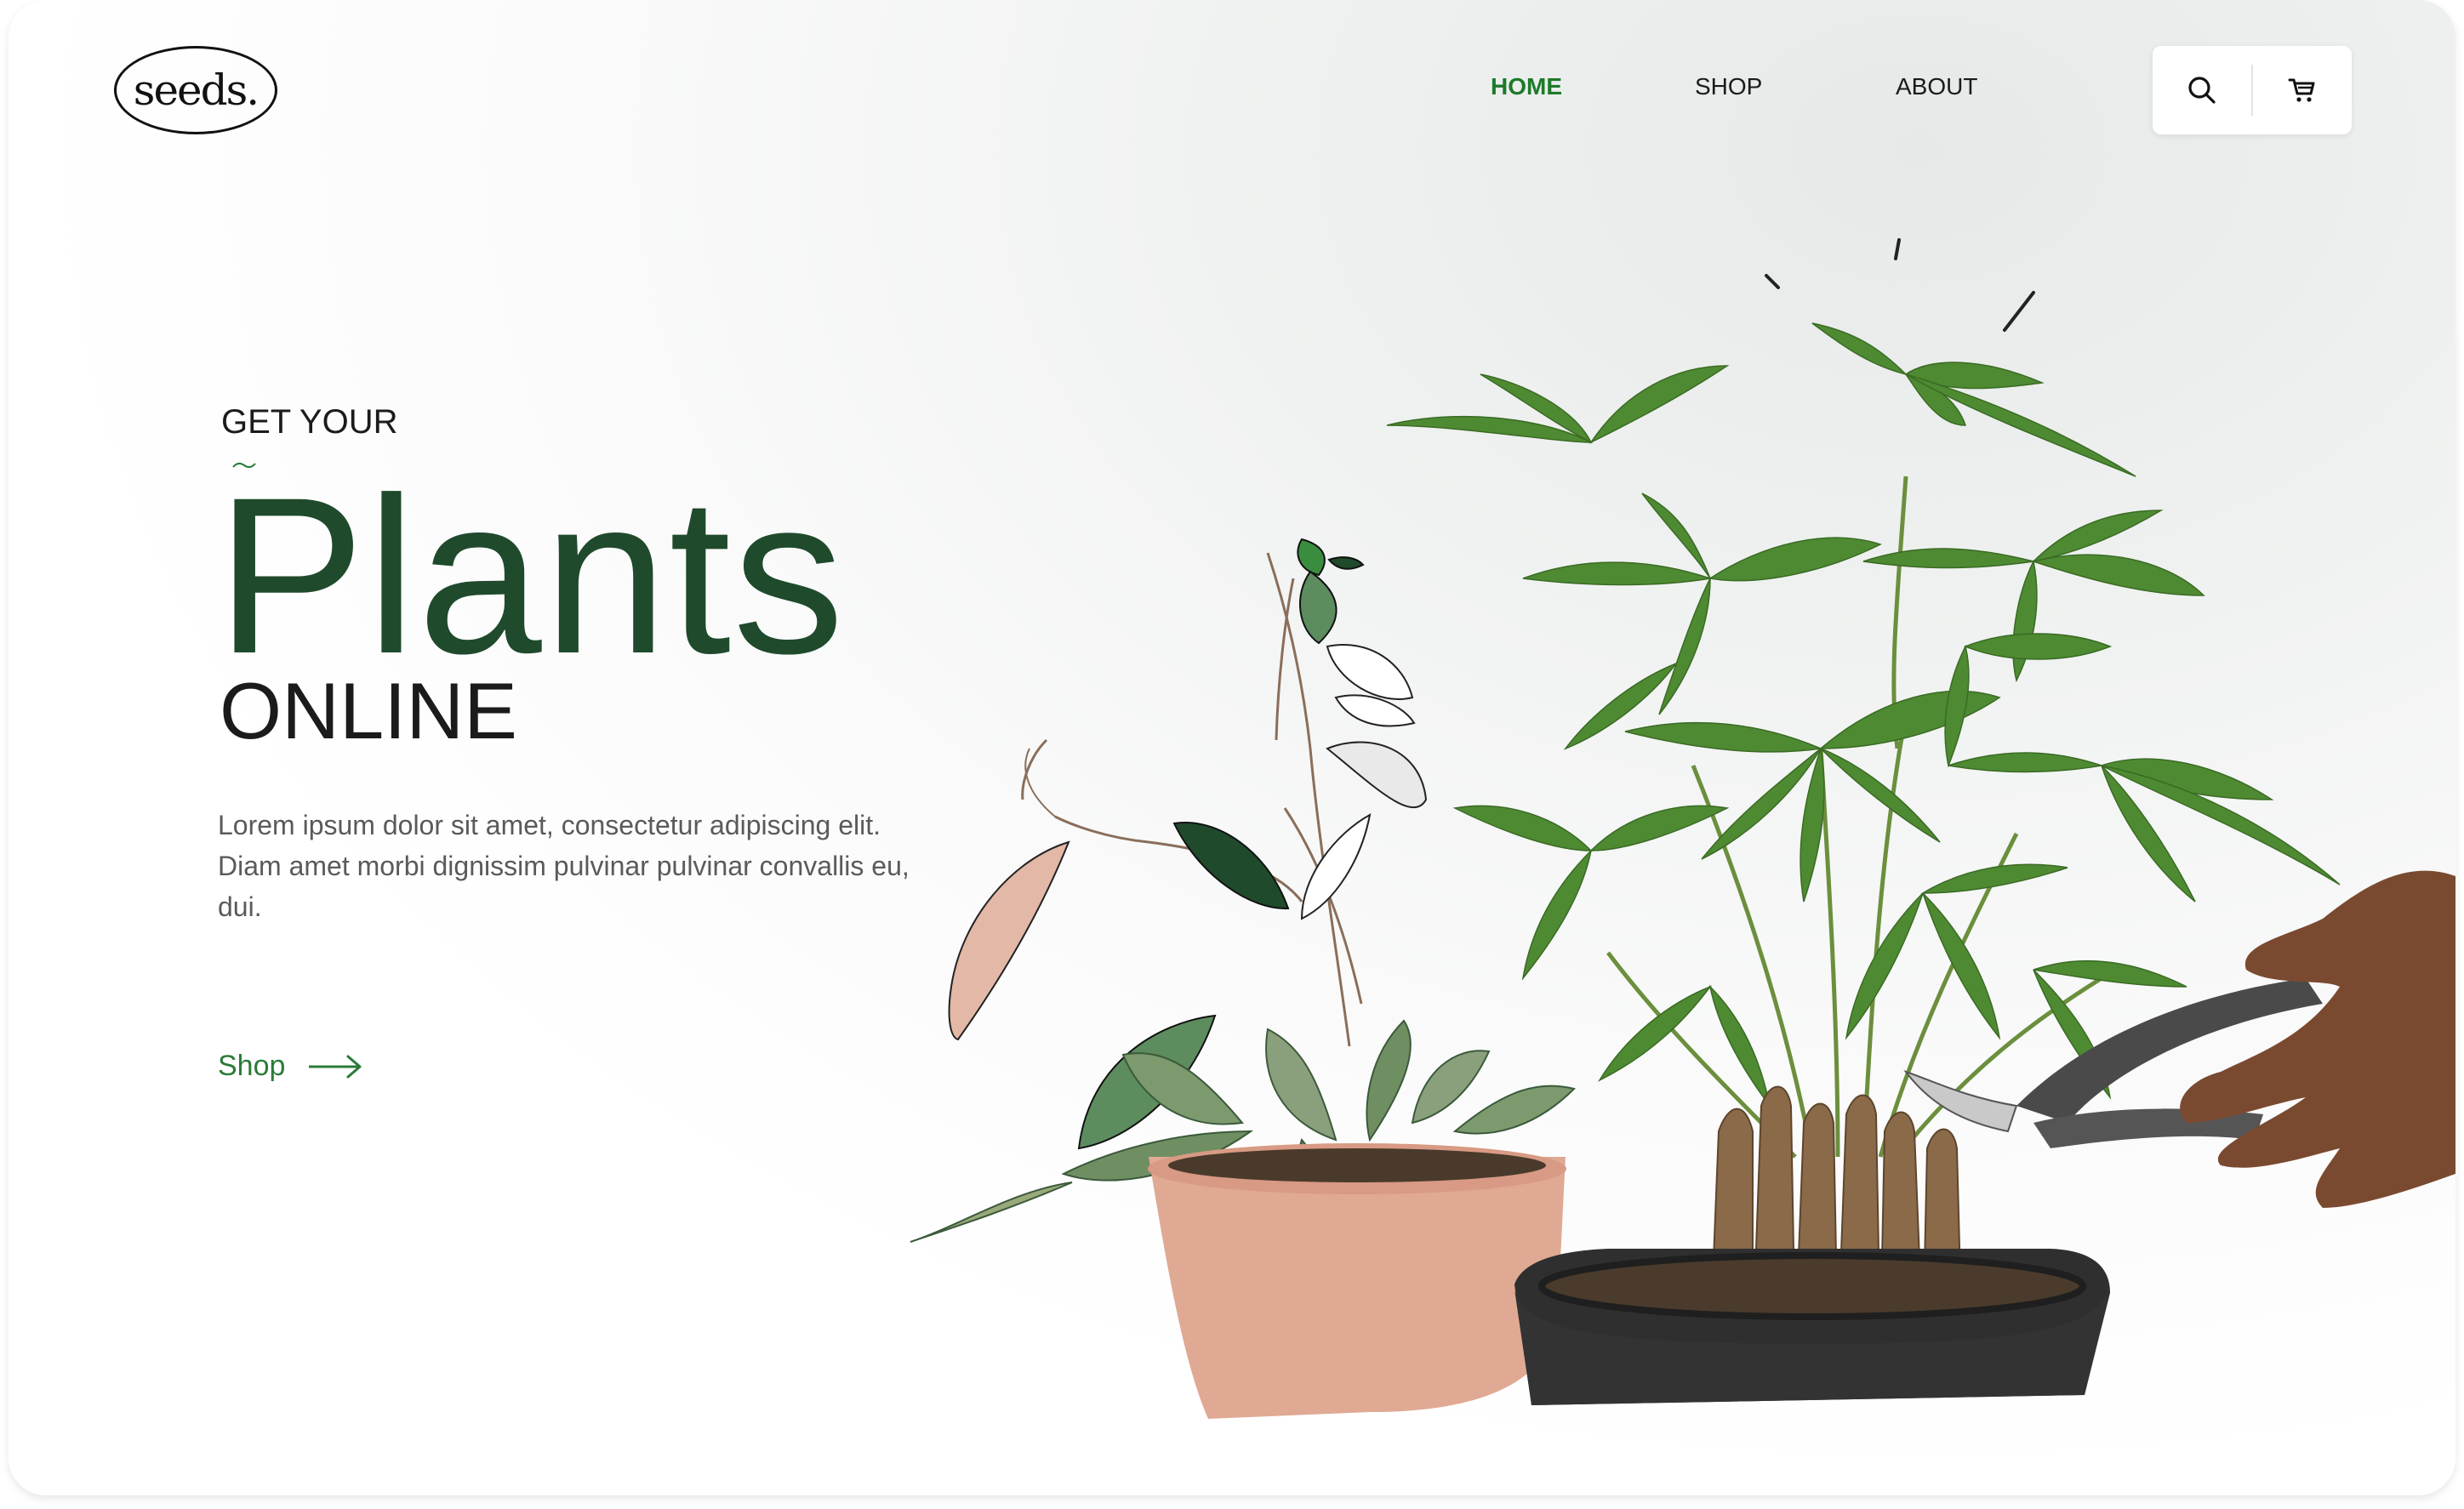 The width and height of the screenshot is (2464, 1509). What do you see at coordinates (1009, 940) in the screenshot?
I see `pink-leaf-illustration` at bounding box center [1009, 940].